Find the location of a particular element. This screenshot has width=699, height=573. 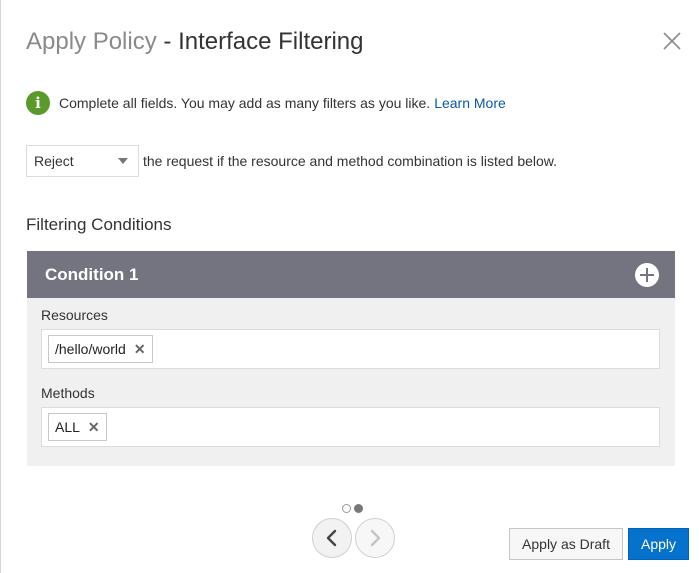

resource-chip: /hello/world ✕ is located at coordinates (100, 349).